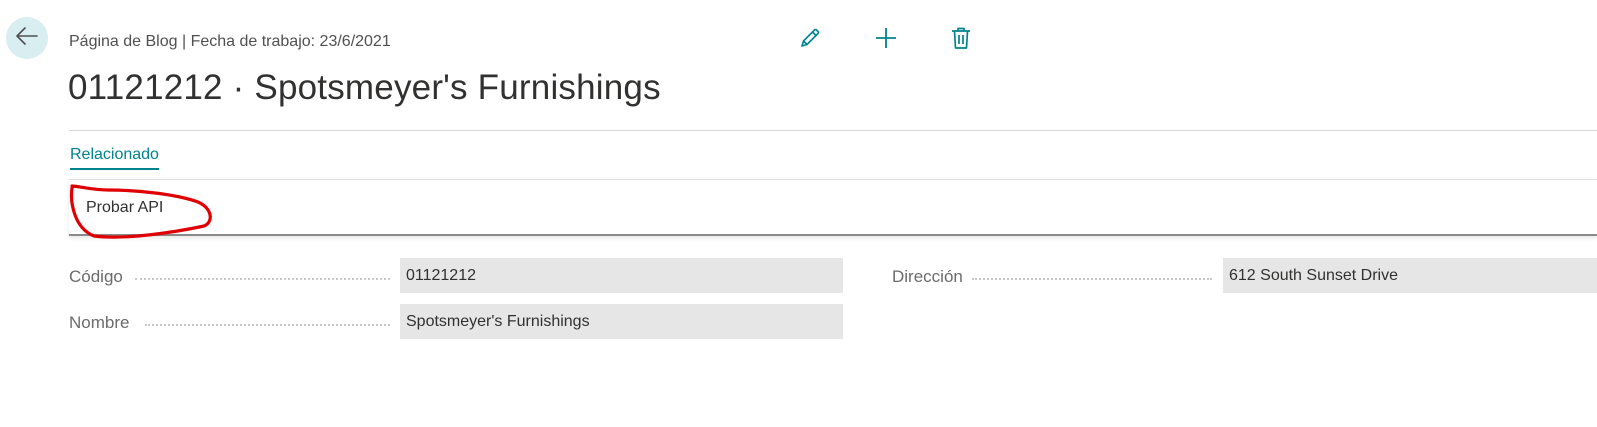 Image resolution: width=1597 pixels, height=427 pixels. I want to click on nombre-label: Nombre, so click(99, 322).